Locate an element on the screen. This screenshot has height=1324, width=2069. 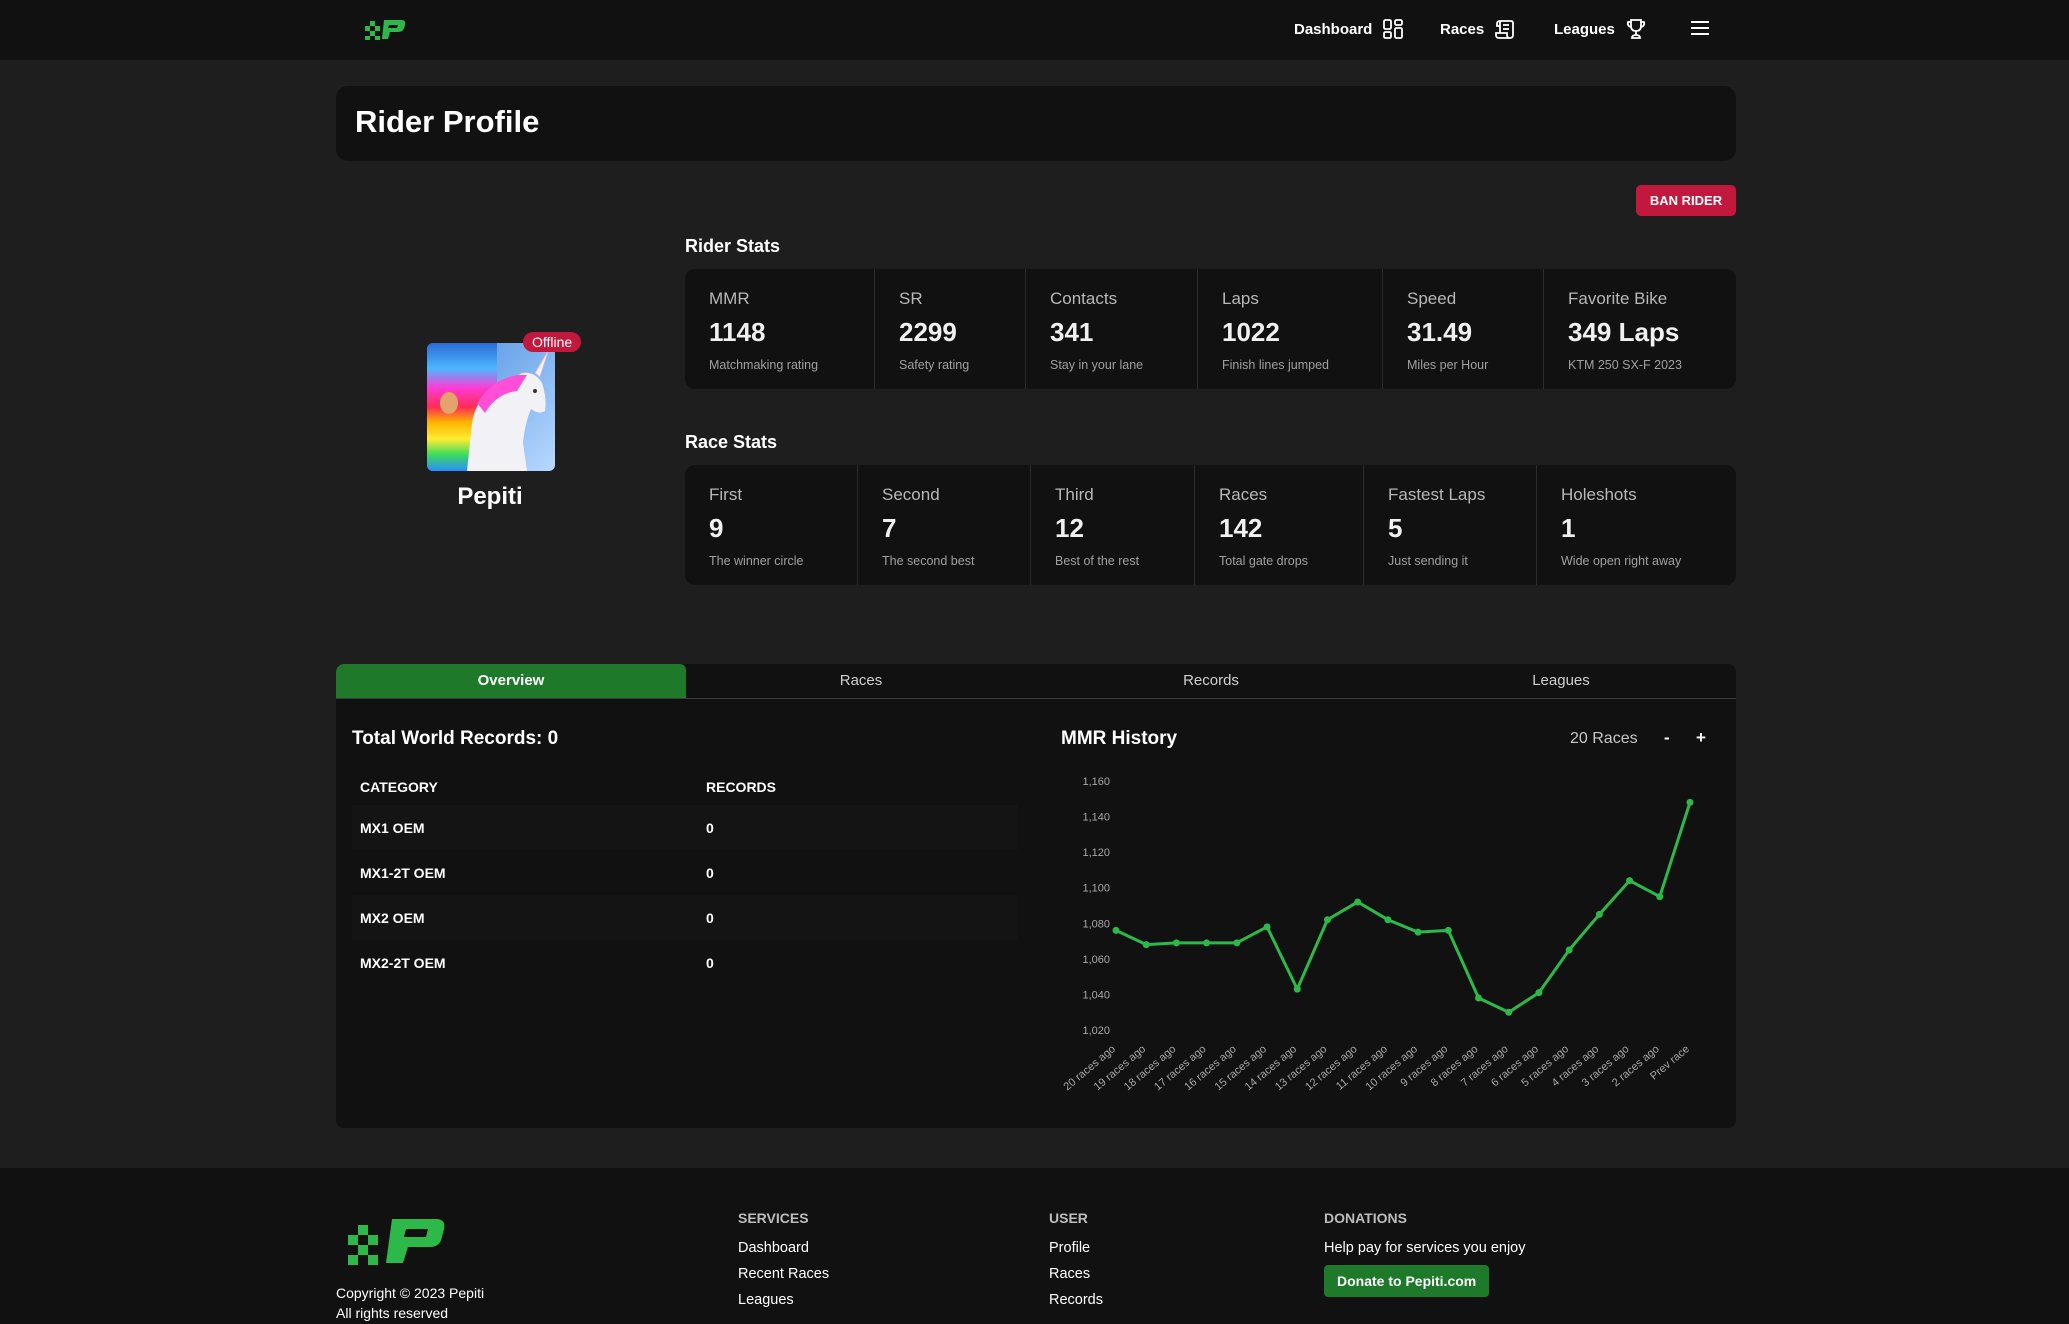
nav-dashboard-link: Dashboard is located at coordinates (1349, 29).